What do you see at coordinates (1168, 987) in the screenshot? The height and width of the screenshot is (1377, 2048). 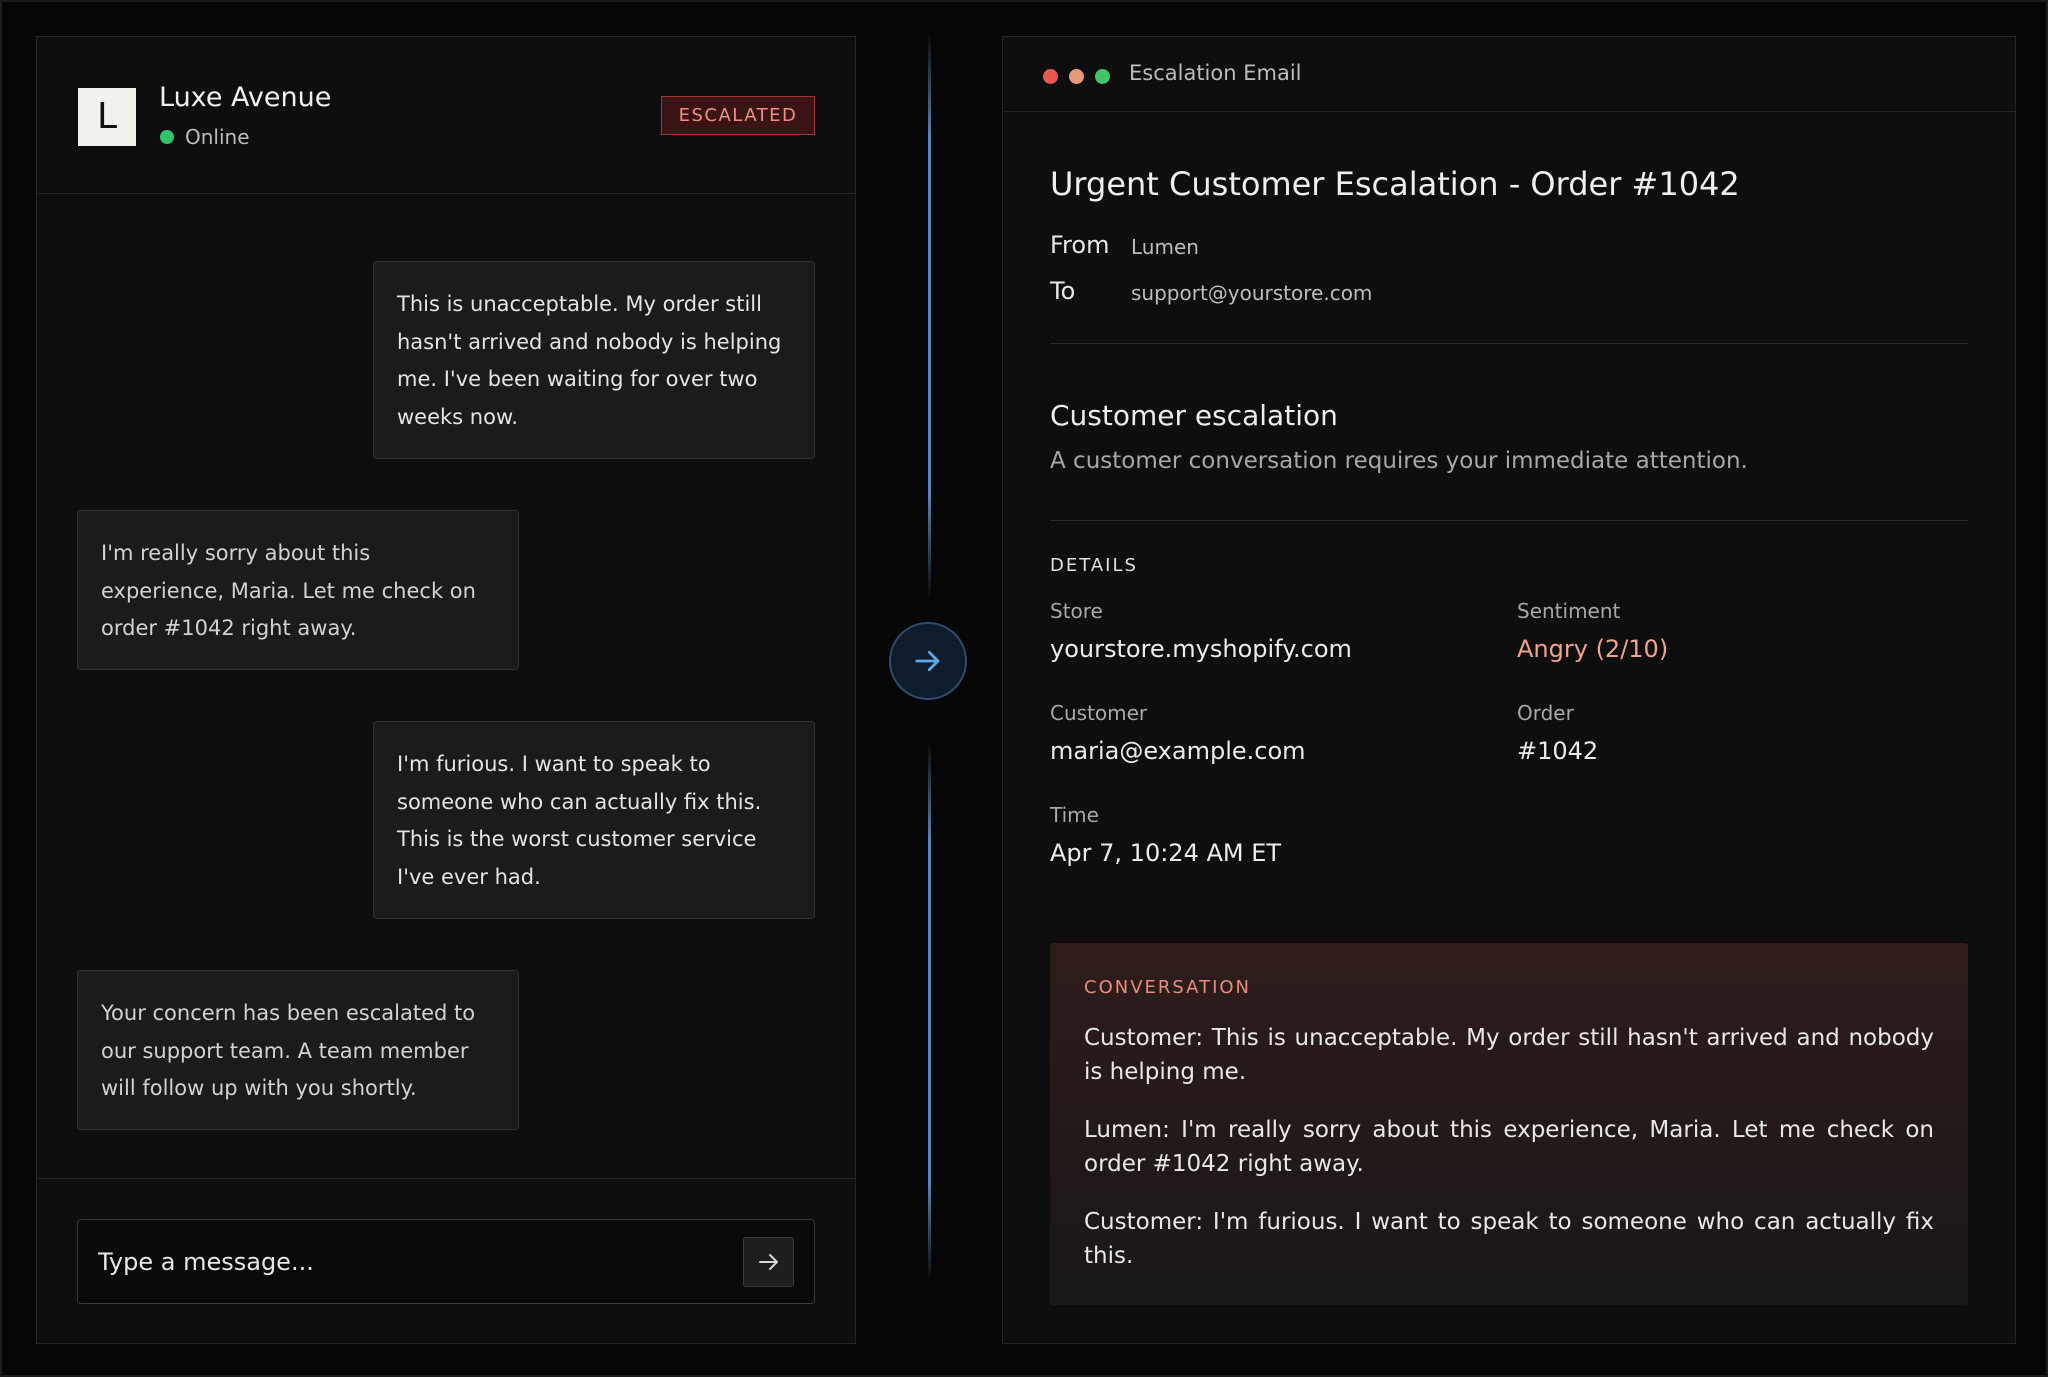 I see `conversation-label: CONVERSATION` at bounding box center [1168, 987].